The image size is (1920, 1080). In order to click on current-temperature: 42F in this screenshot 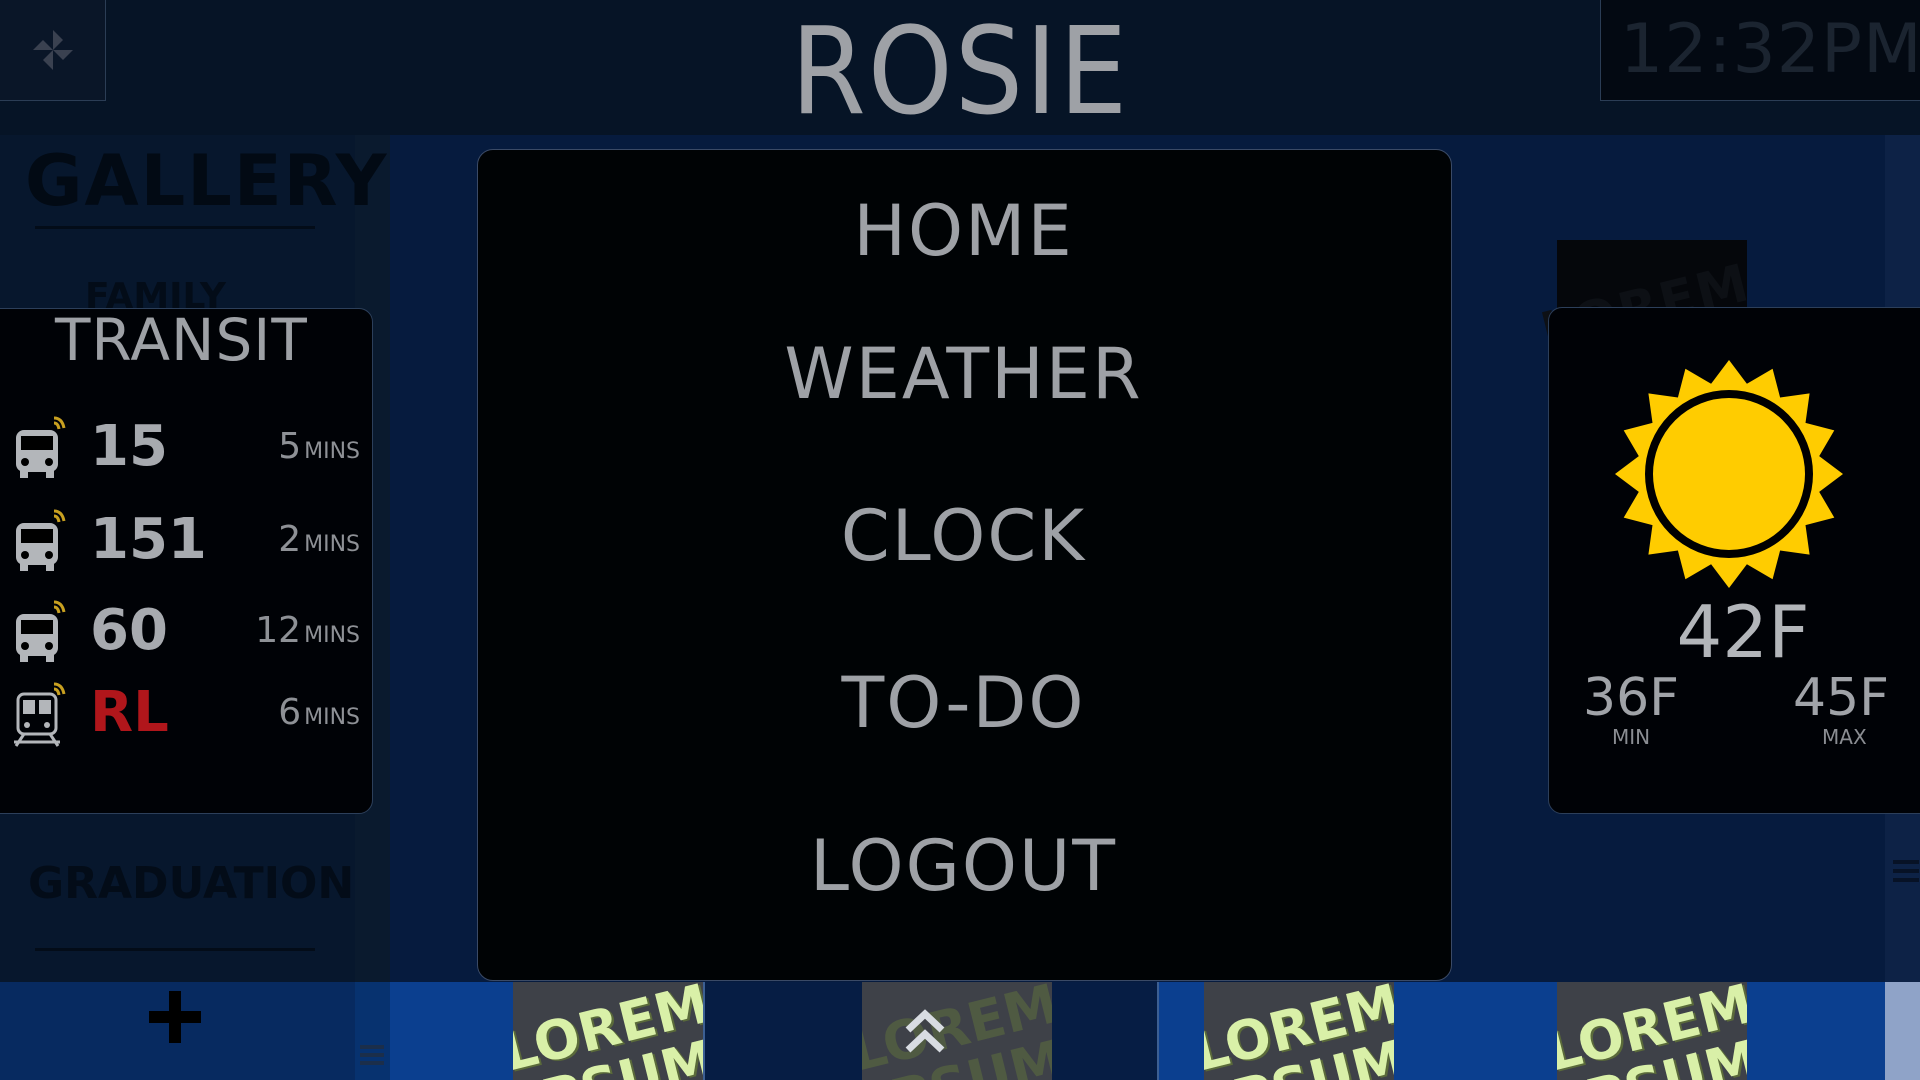, I will do `click(1743, 632)`.